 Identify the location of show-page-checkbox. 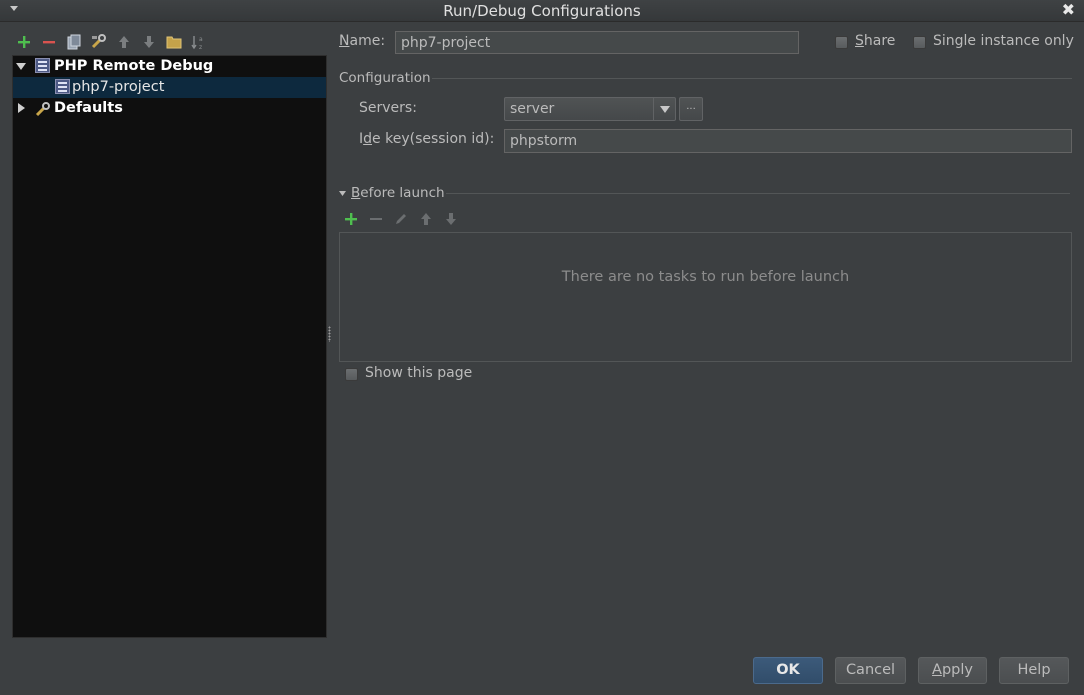
(351, 374).